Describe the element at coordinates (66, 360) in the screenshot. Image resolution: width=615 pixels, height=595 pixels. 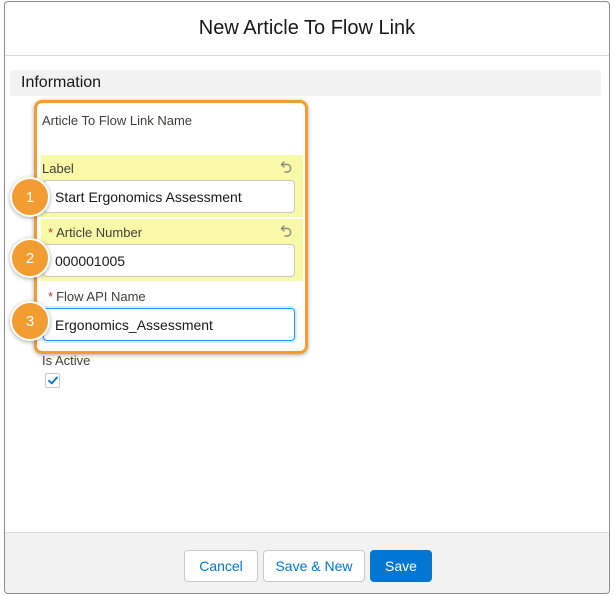
I see `is-active-field-label: Is Active` at that location.